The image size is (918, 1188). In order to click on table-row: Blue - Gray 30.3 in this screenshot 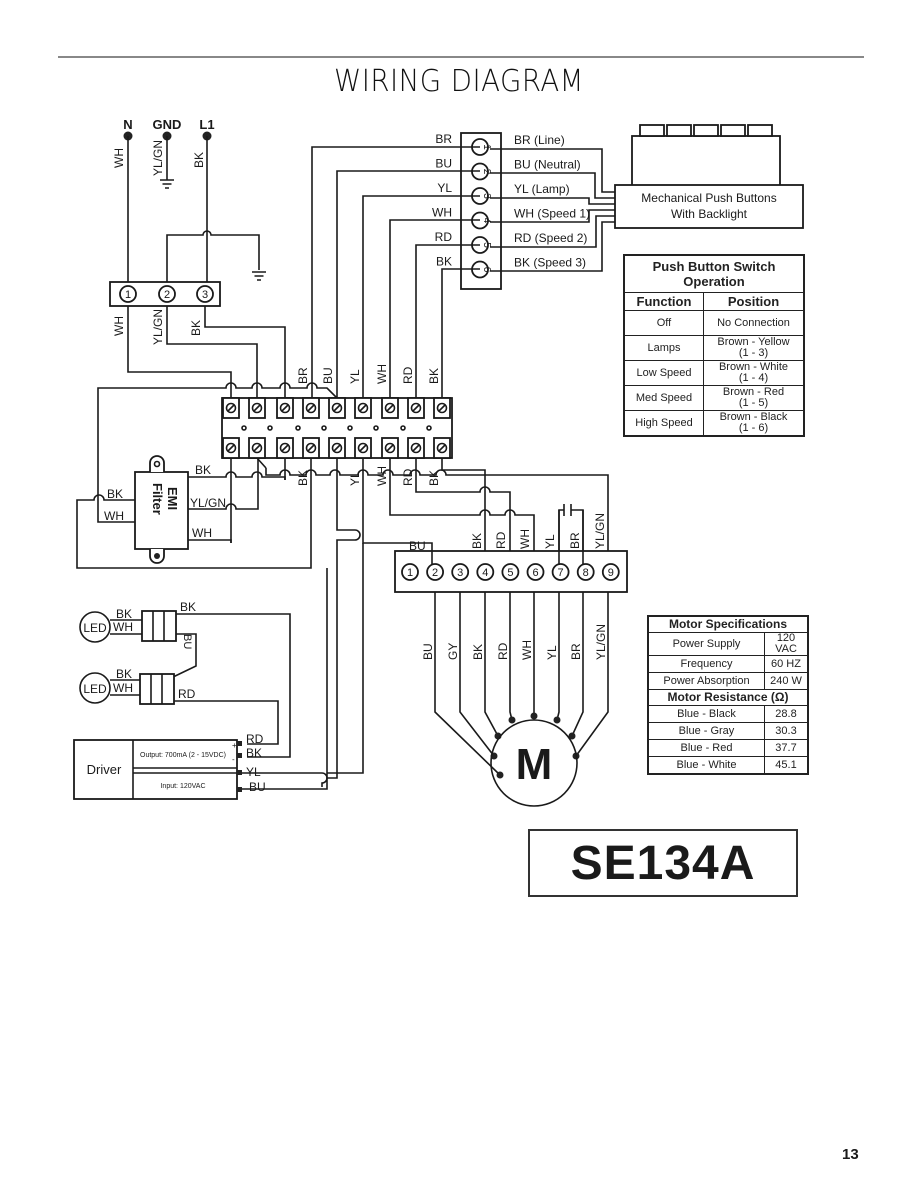, I will do `click(728, 731)`.